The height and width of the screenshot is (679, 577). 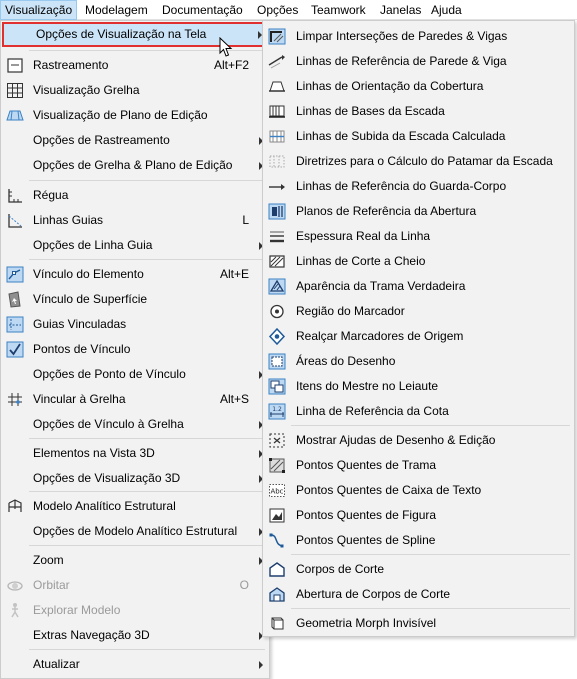 What do you see at coordinates (135, 664) in the screenshot?
I see `menu-item-refresh: Atualizar` at bounding box center [135, 664].